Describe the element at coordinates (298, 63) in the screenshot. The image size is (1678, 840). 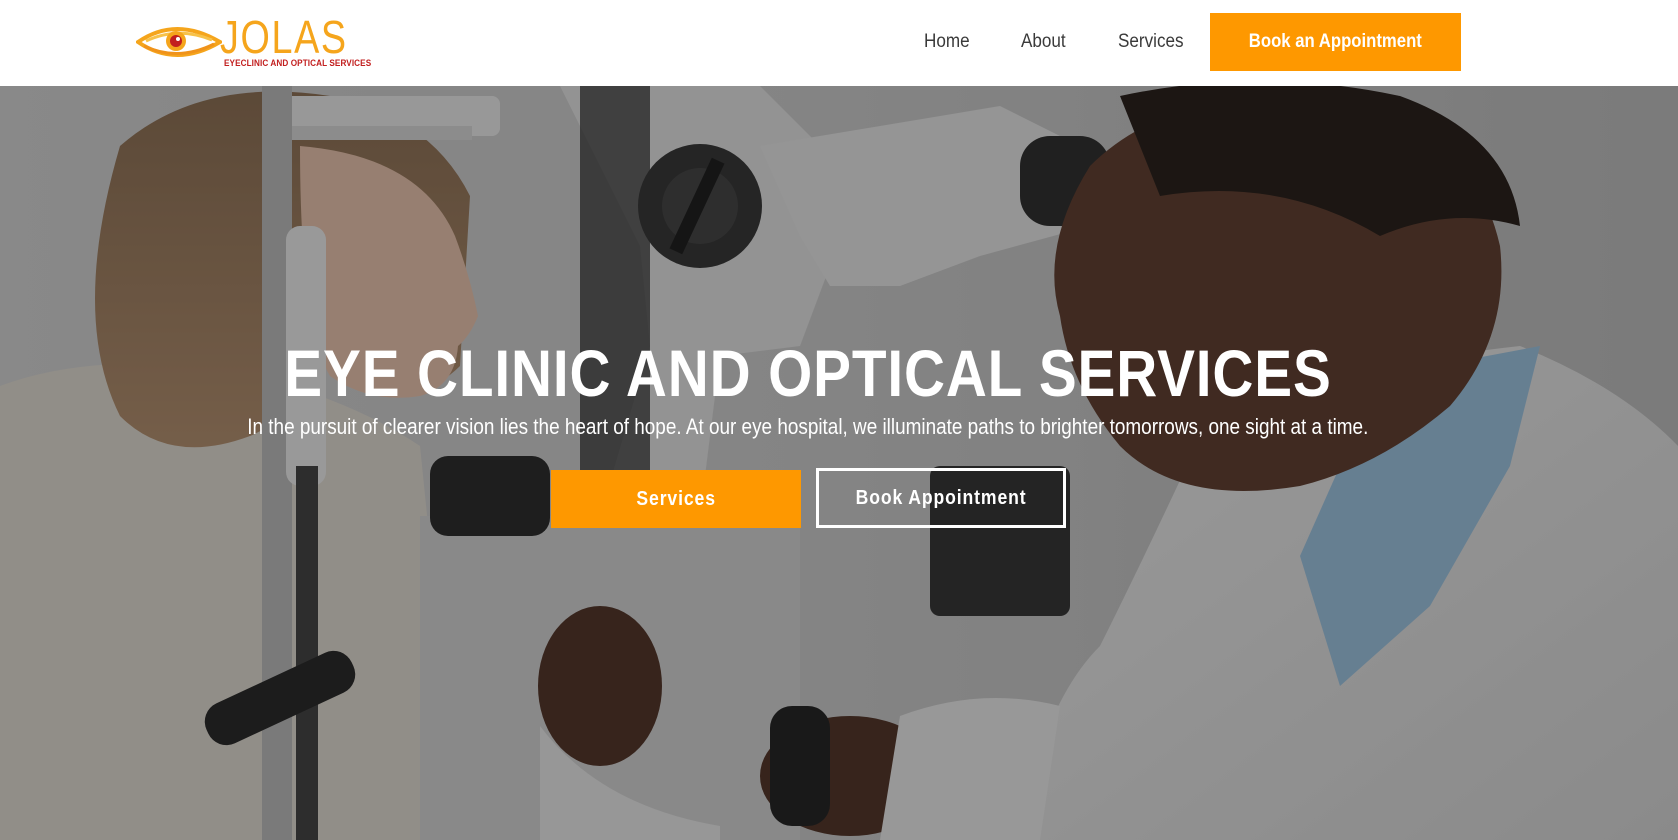
I see `brand-tagline: EYECLINIC AND OPTICAL SERVICES` at that location.